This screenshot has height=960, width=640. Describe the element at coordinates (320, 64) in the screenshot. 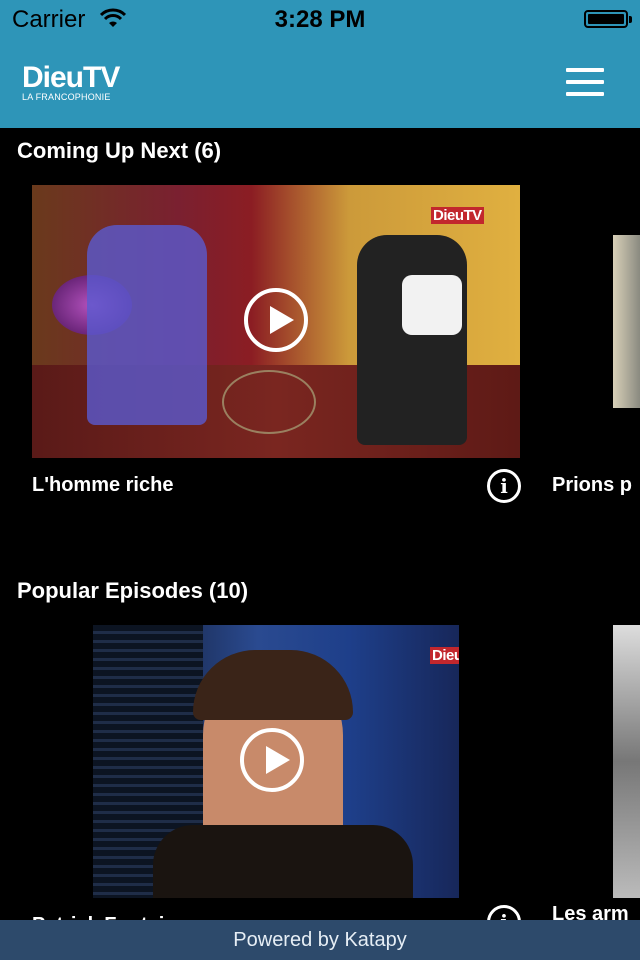

I see `nav-bar: Carrier 3:28 PM DieuTV LA FRANCOPHONIE` at that location.